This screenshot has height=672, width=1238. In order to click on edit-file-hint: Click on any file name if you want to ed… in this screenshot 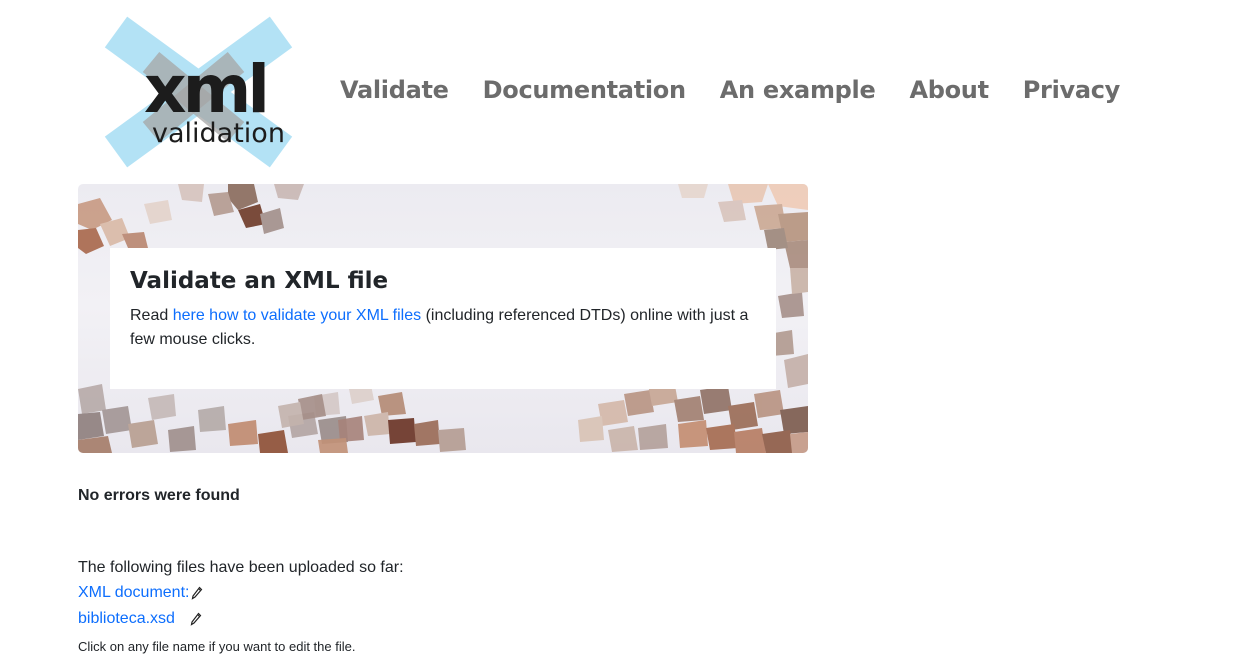, I will do `click(217, 646)`.